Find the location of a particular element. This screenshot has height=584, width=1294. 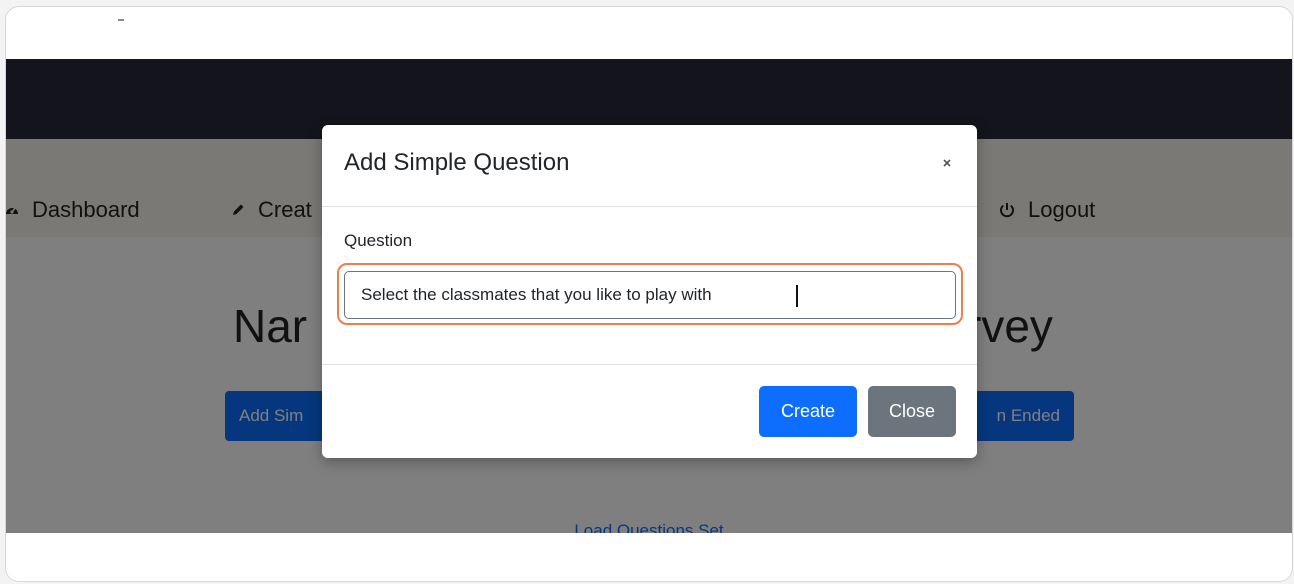

create-button: Create is located at coordinates (808, 411).